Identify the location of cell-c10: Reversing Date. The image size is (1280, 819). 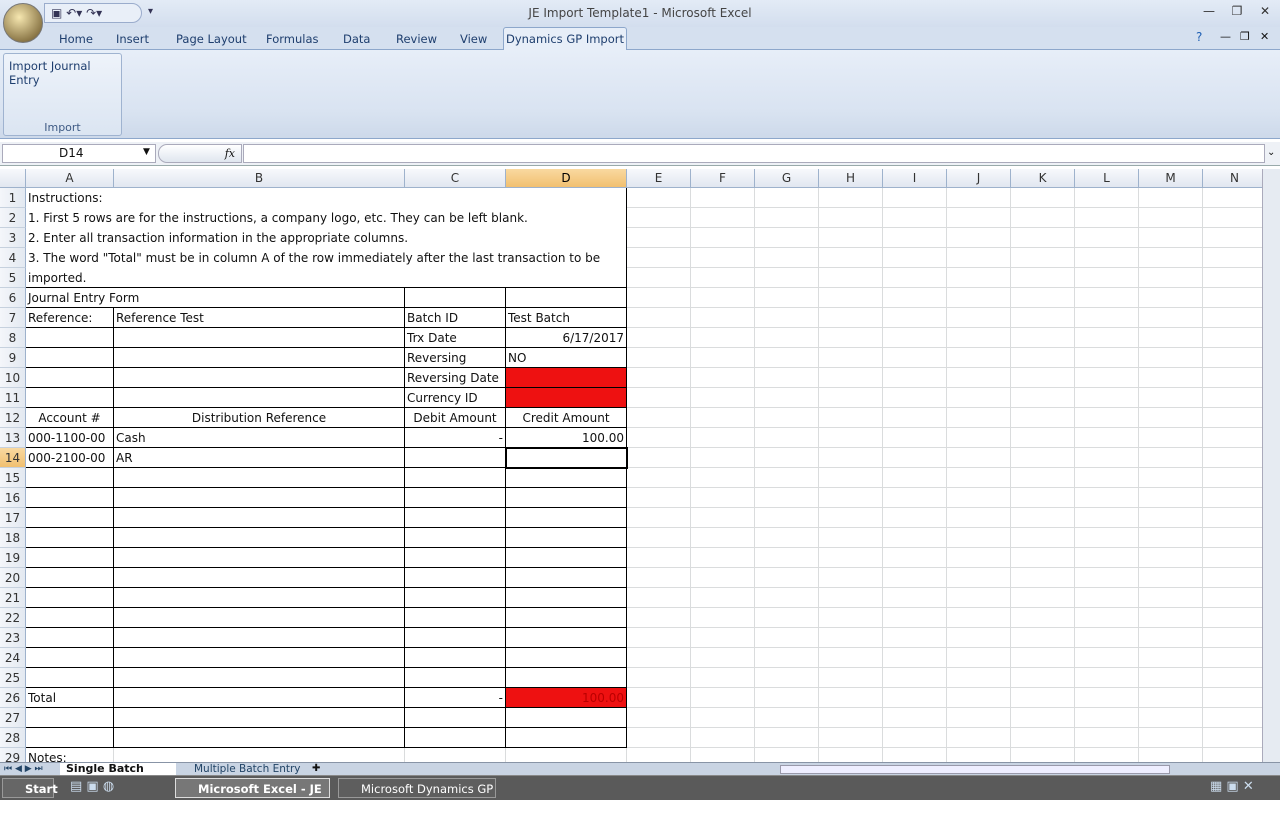
(455, 378).